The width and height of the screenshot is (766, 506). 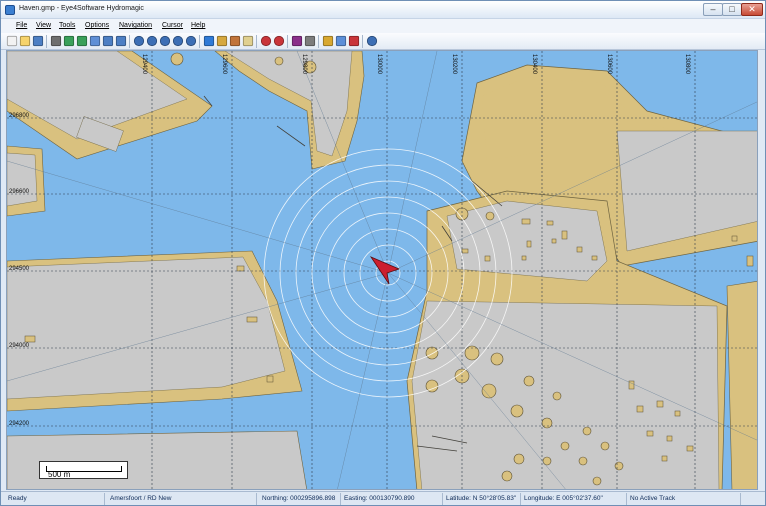 I want to click on land-area, so click(x=741, y=385).